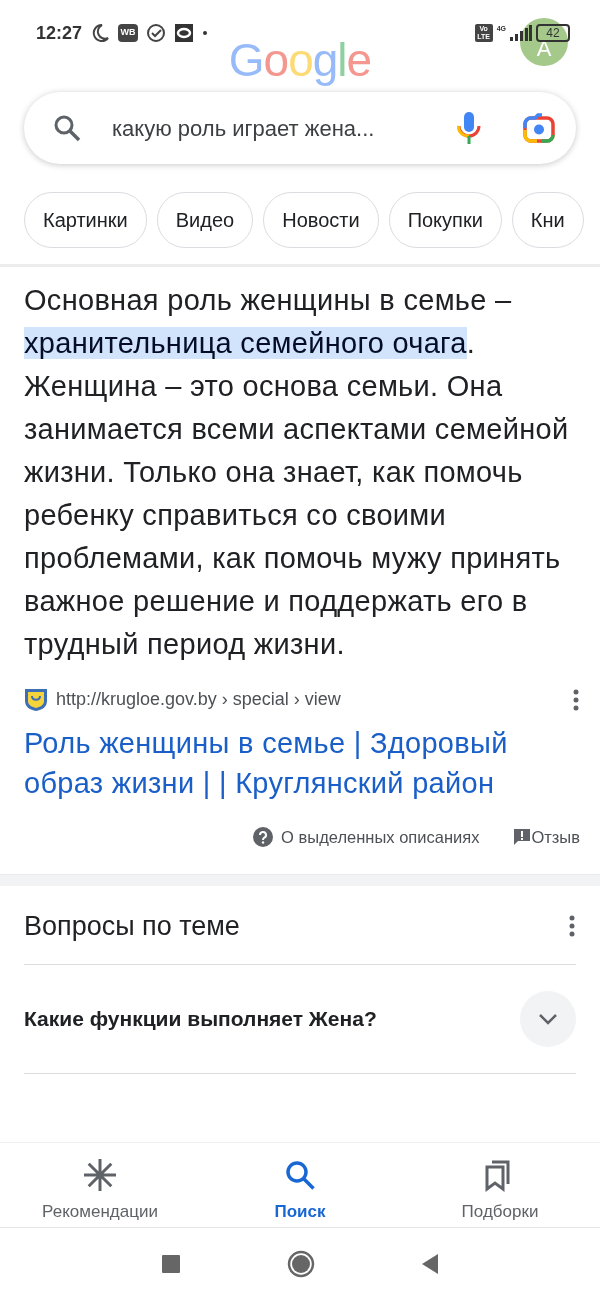  I want to click on shield-icon, so click(36, 699).